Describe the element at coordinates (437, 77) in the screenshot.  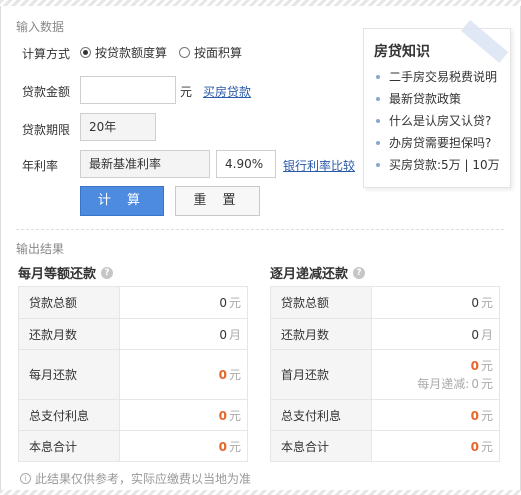
I see `knowledge-item: 二手房交易税费说明` at that location.